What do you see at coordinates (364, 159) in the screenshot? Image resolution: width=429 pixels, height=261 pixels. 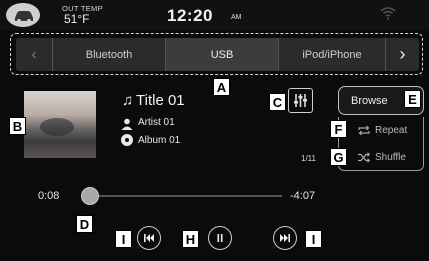 I see `shuffle-icon` at bounding box center [364, 159].